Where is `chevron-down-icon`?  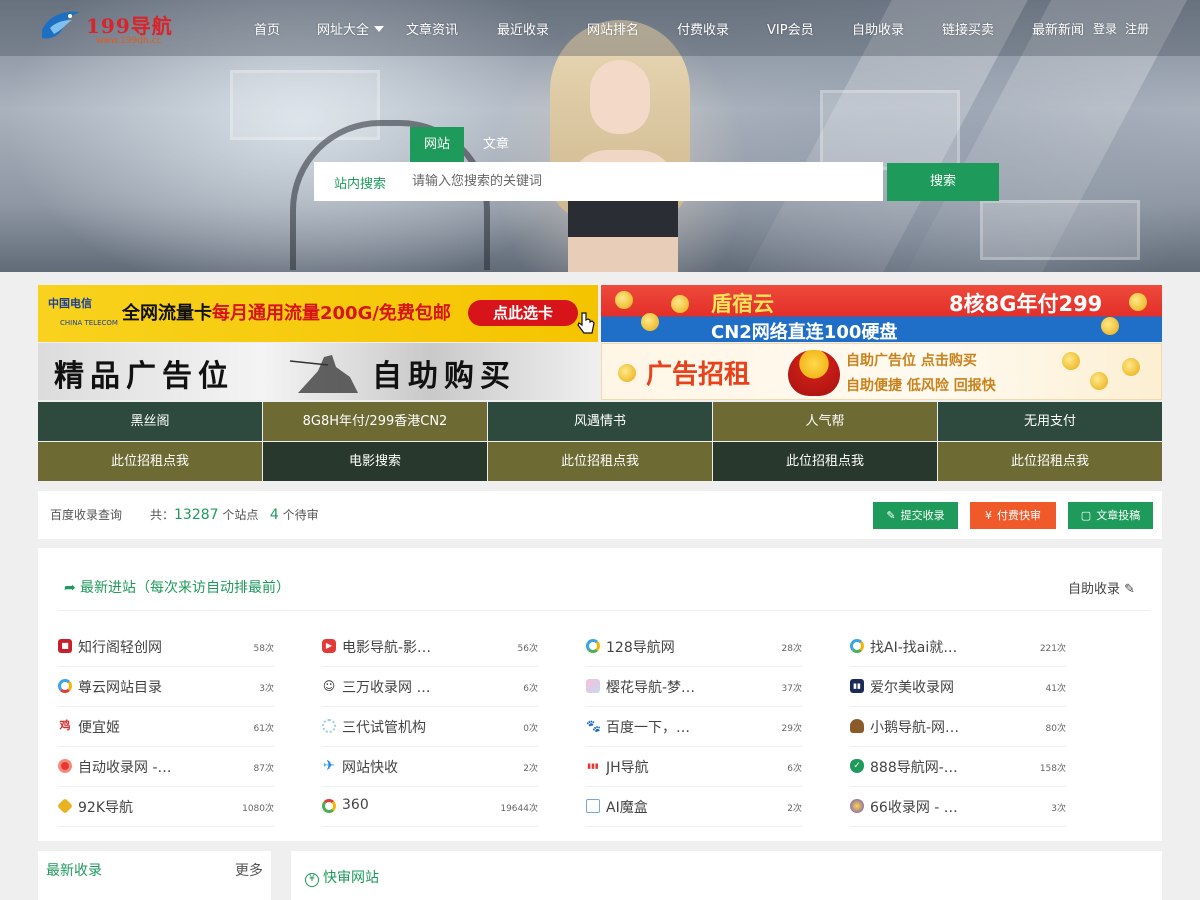 chevron-down-icon is located at coordinates (379, 29).